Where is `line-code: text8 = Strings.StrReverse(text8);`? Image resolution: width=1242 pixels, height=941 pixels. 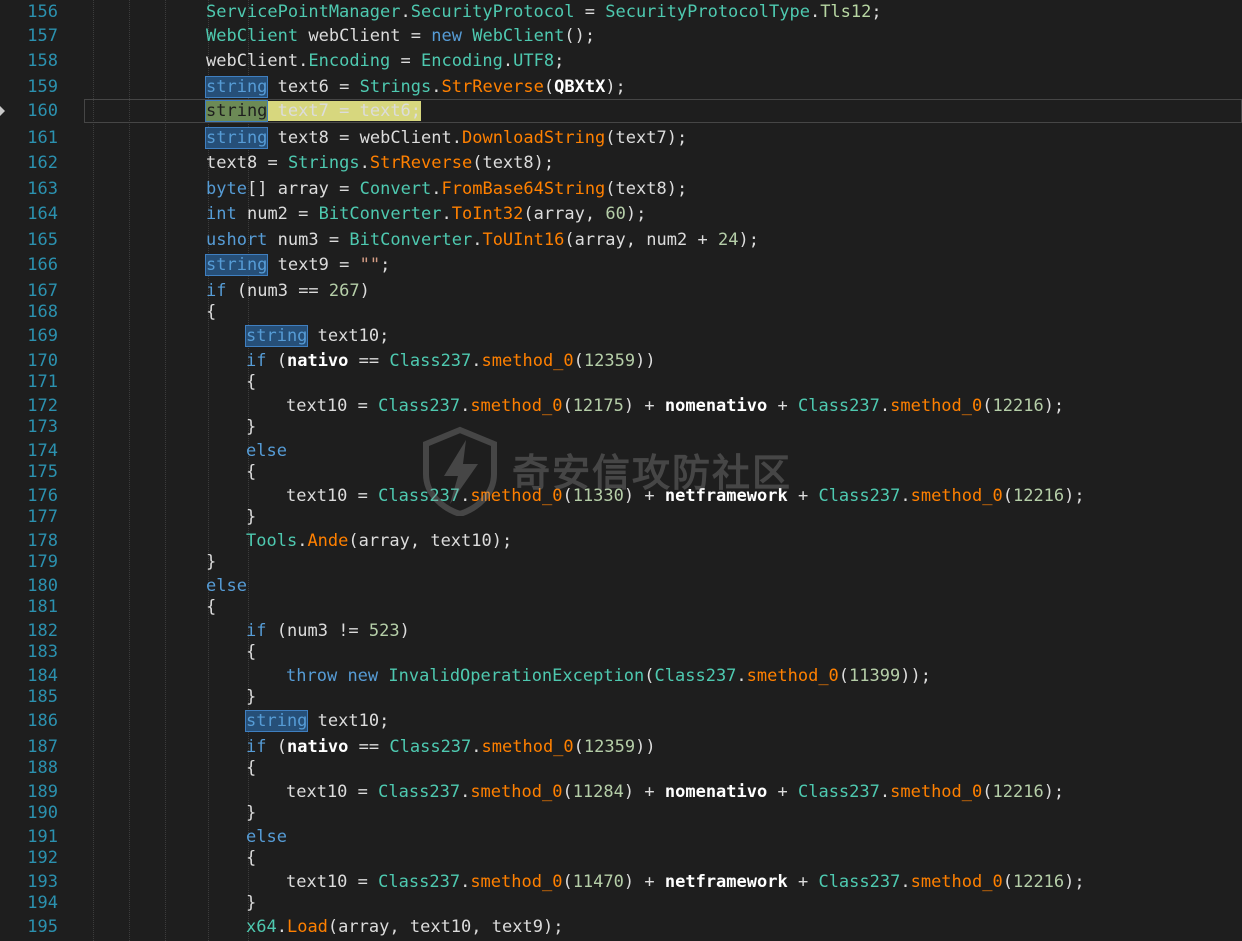 line-code: text8 = Strings.StrReverse(text8); is located at coordinates (380, 163).